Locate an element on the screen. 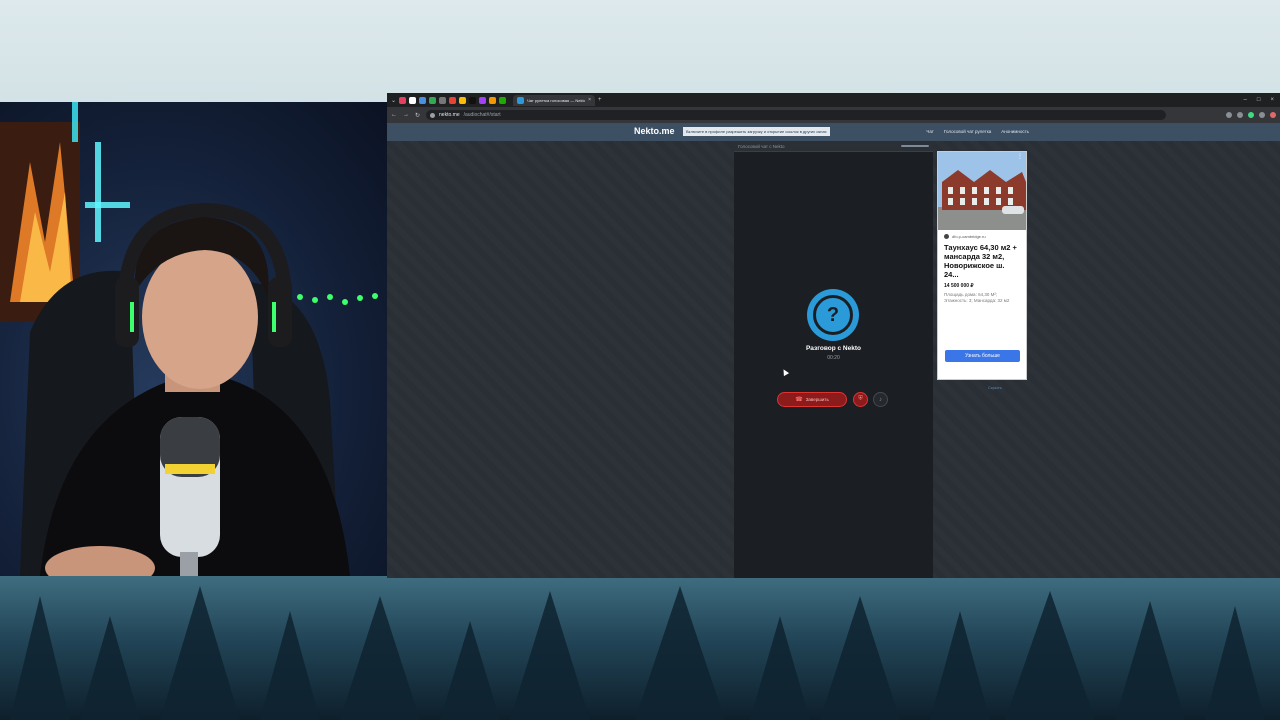 This screenshot has width=1280, height=720. ad-price: 14 500 000 ₽ is located at coordinates (959, 286).